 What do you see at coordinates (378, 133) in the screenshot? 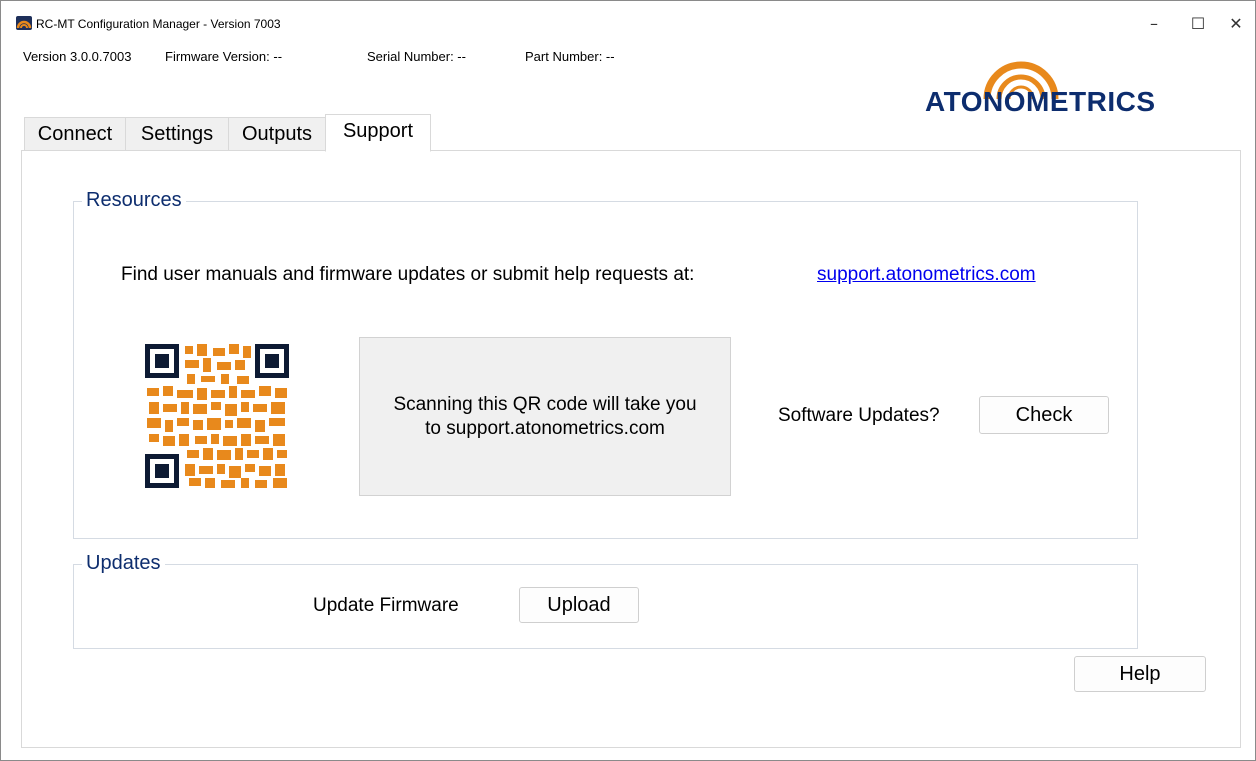
I see `tab-support: Support` at bounding box center [378, 133].